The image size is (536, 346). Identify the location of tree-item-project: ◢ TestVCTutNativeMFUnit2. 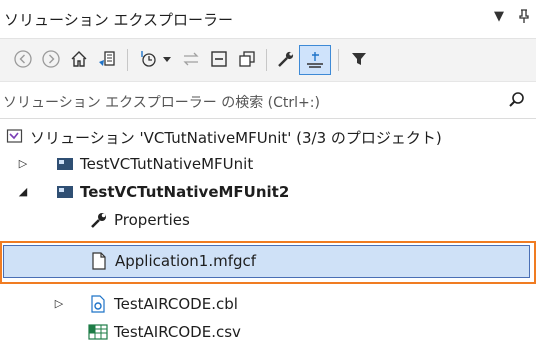
(268, 192).